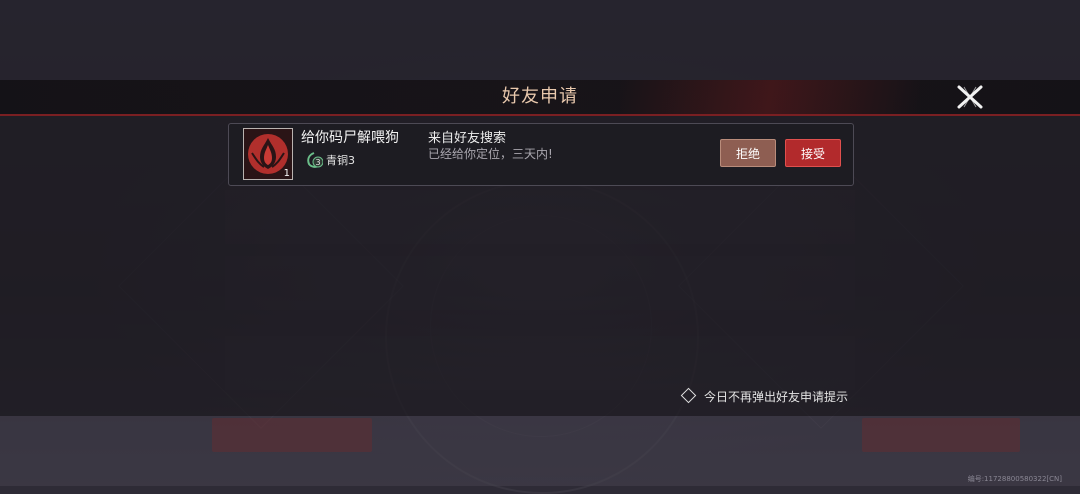 Image resolution: width=1080 pixels, height=494 pixels. I want to click on player-rank: 青铜3, so click(340, 160).